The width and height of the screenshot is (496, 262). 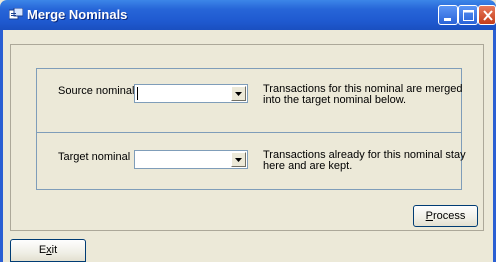 I want to click on process-accelerator: P, so click(x=429, y=216).